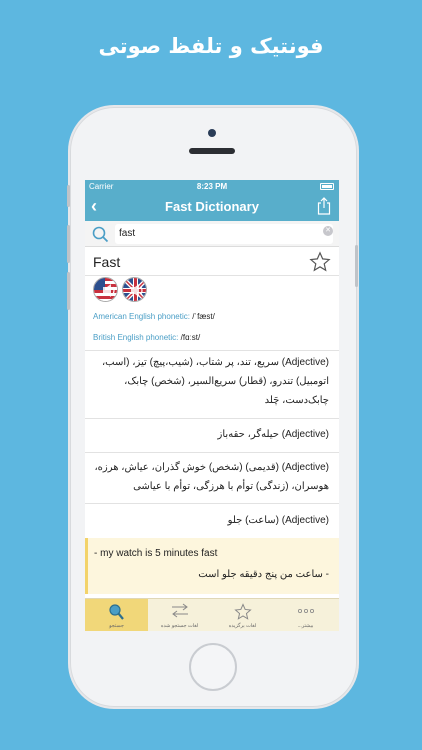 This screenshot has width=422, height=750. What do you see at coordinates (305, 611) in the screenshot?
I see `more-dots-icon` at bounding box center [305, 611].